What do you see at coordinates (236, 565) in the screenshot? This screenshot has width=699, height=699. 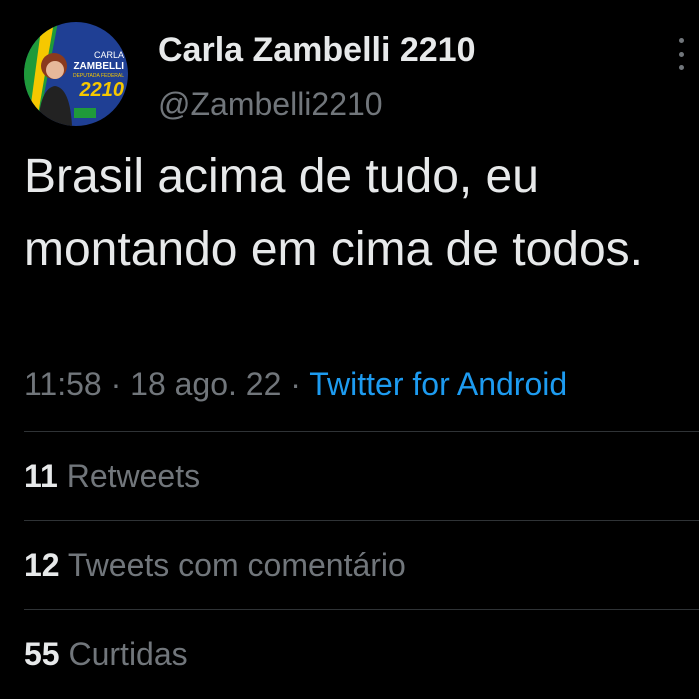 I see `quote-tweets-label: Tweets com comentário` at bounding box center [236, 565].